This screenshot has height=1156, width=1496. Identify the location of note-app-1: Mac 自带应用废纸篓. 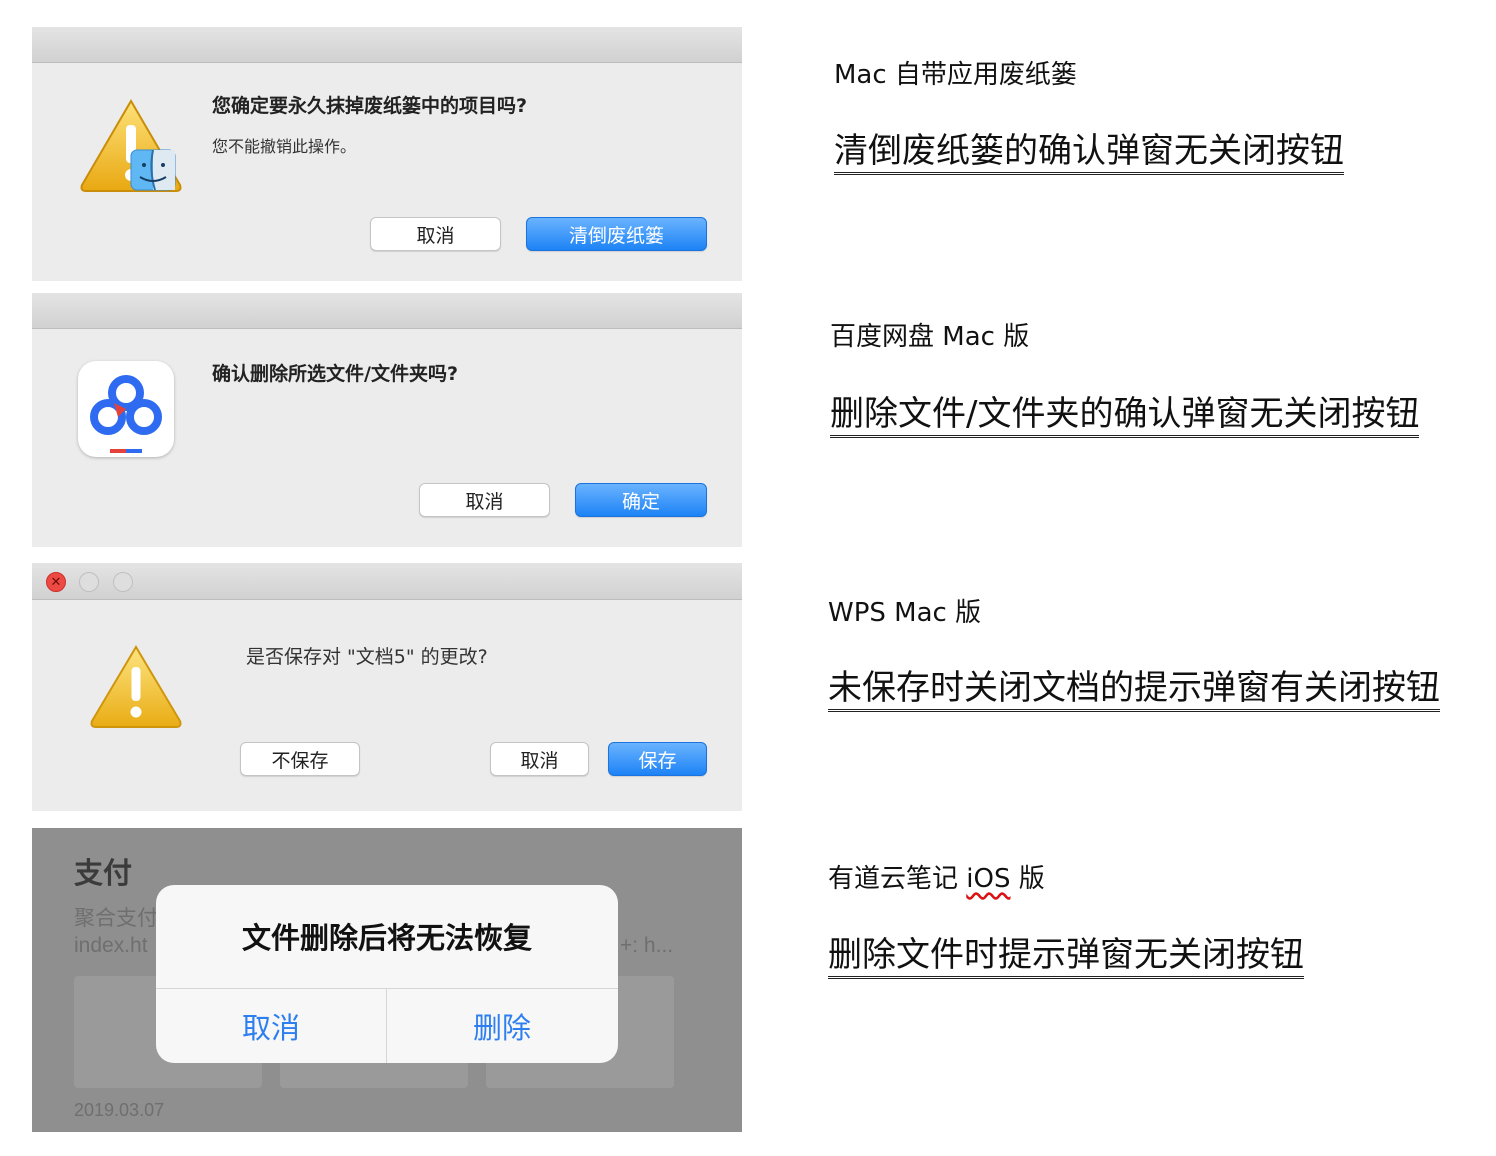
(955, 75).